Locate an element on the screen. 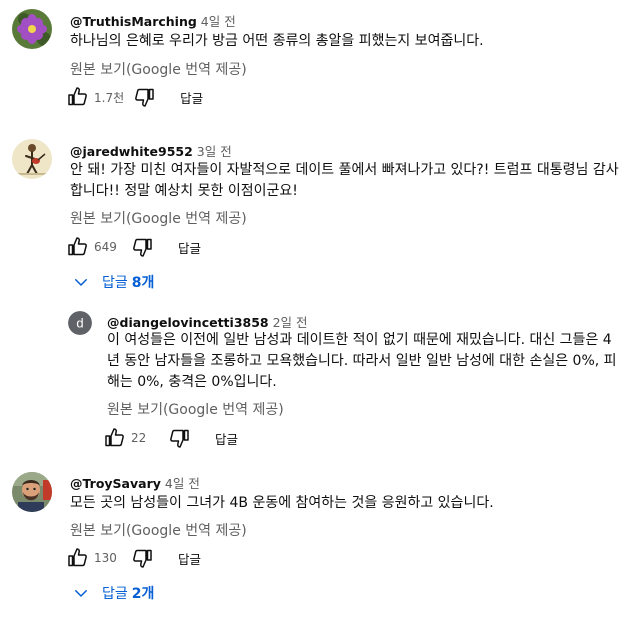  like-count: 130 is located at coordinates (105, 558).